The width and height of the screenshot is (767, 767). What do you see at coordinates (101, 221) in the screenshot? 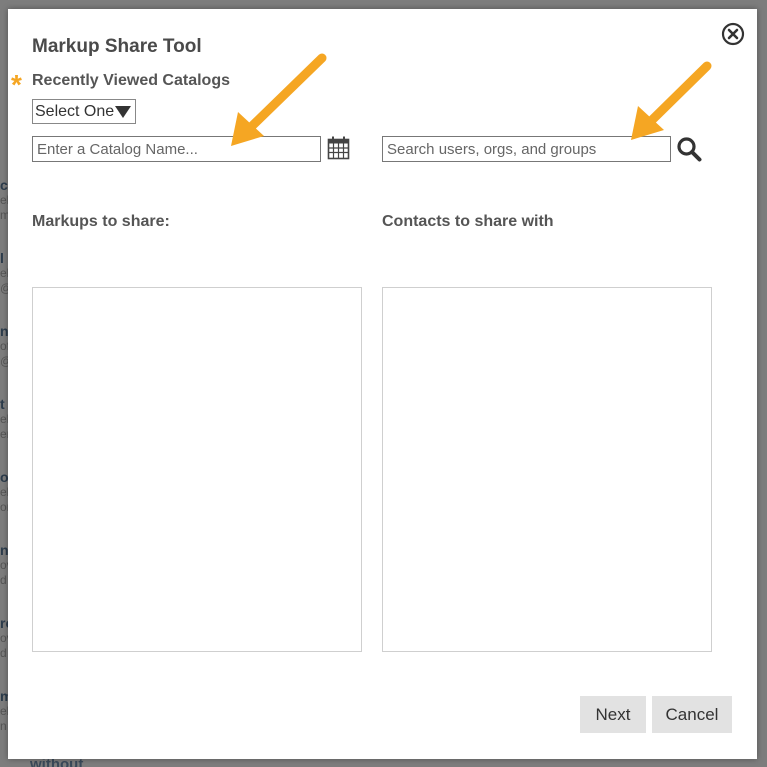
I see `markups-to-share-label: Markups to share:` at bounding box center [101, 221].